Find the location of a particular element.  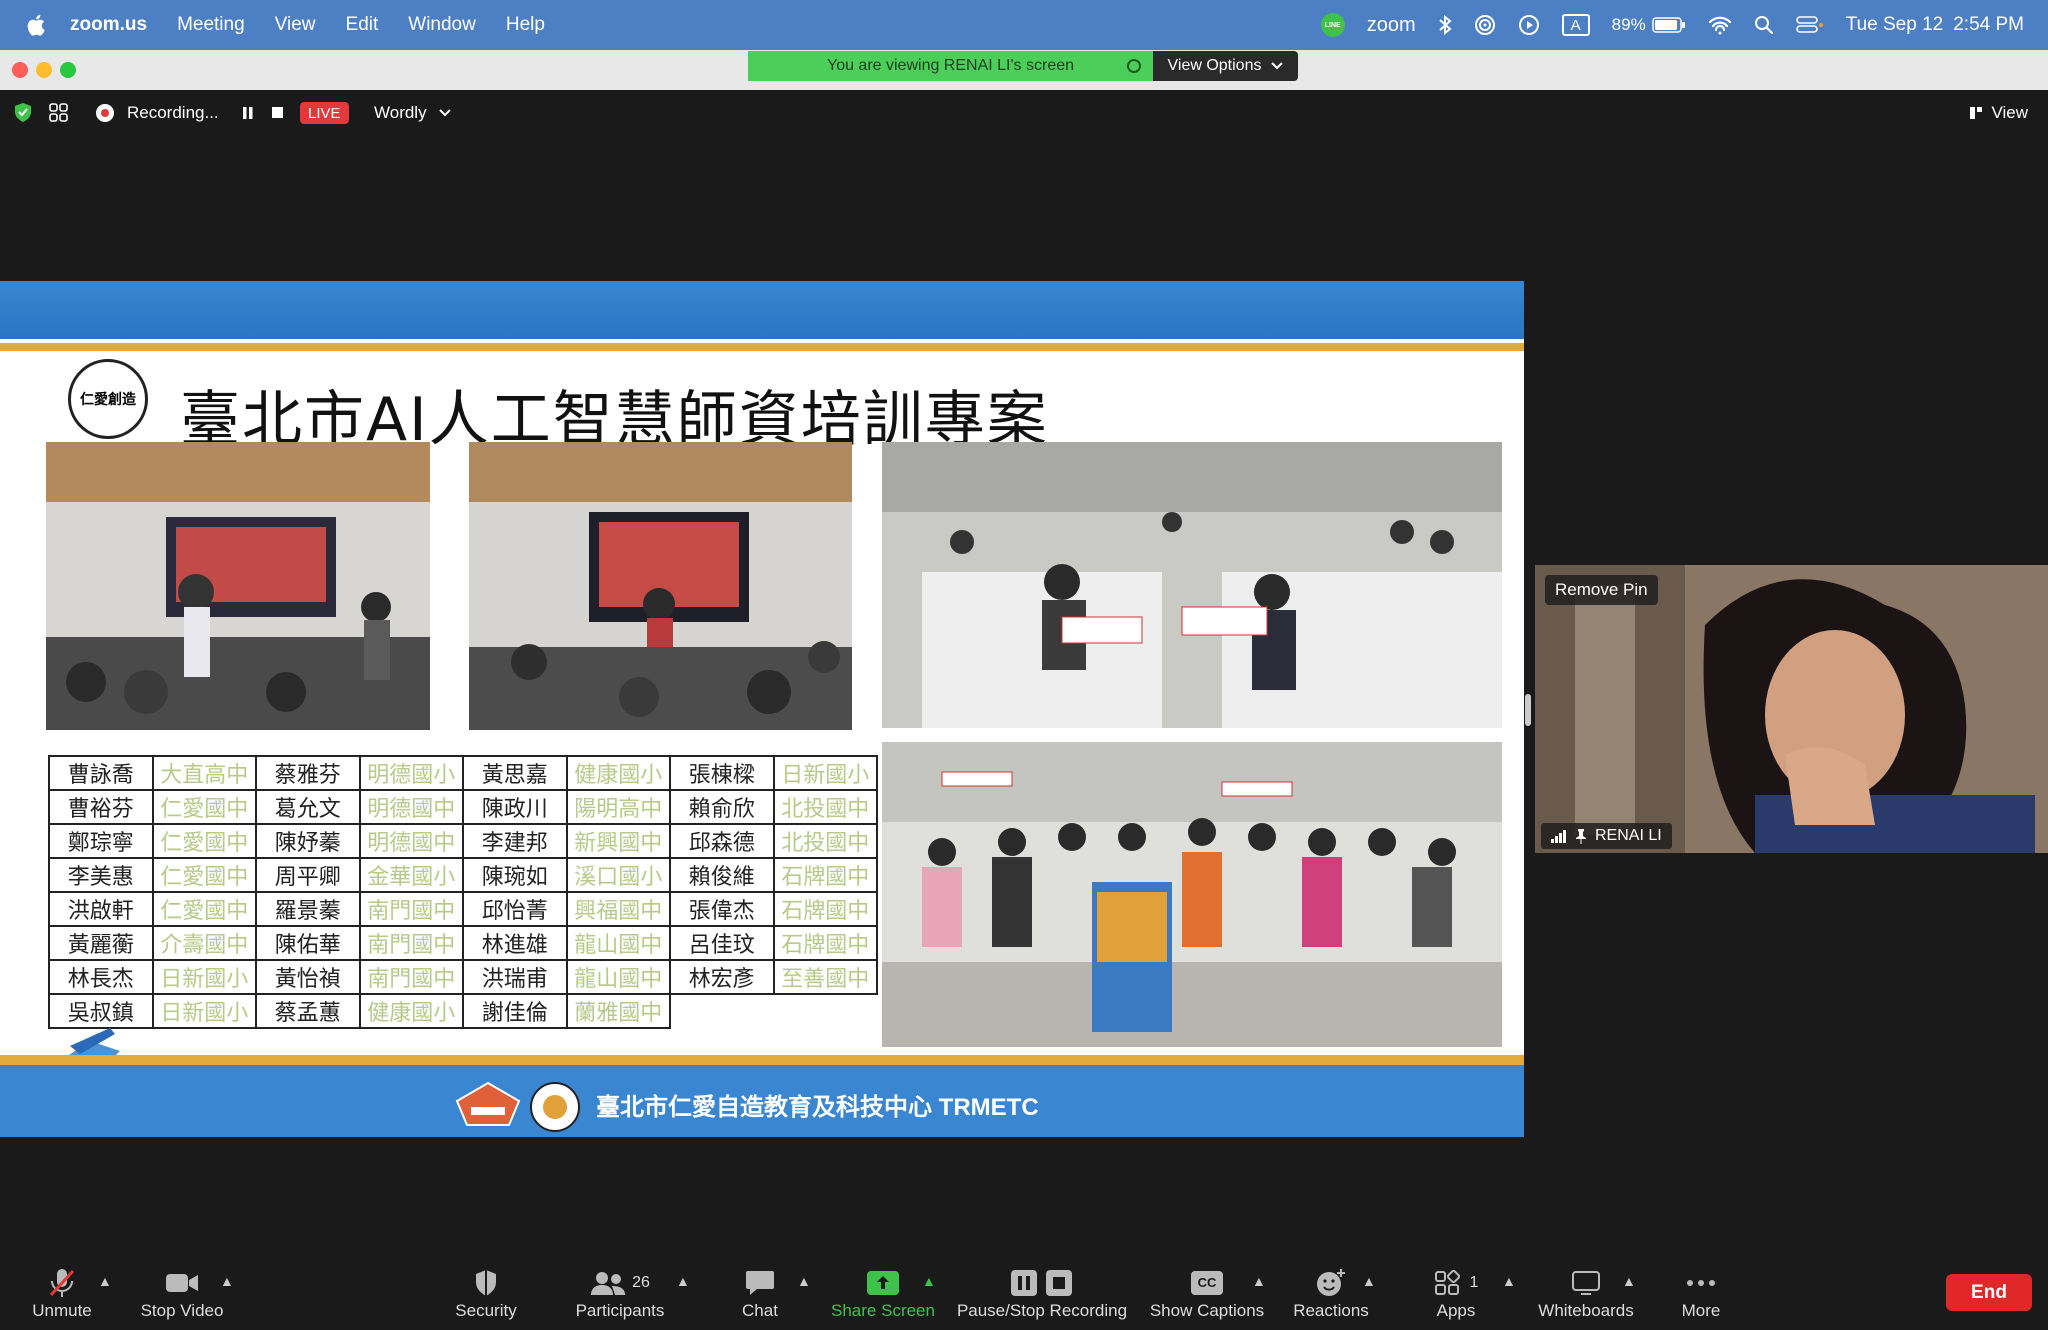

roster-trainee-name: 張偉杰 is located at coordinates (722, 909).